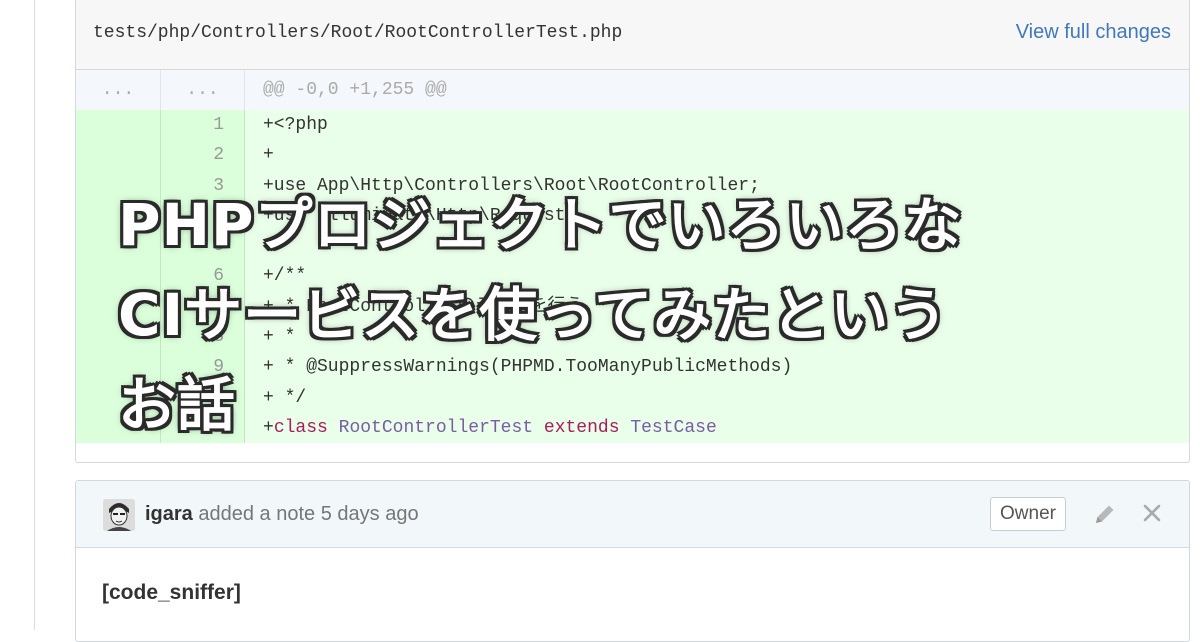 Image resolution: width=1200 pixels, height=642 pixels. I want to click on note-meta: igara added a note 5 days ago, so click(282, 514).